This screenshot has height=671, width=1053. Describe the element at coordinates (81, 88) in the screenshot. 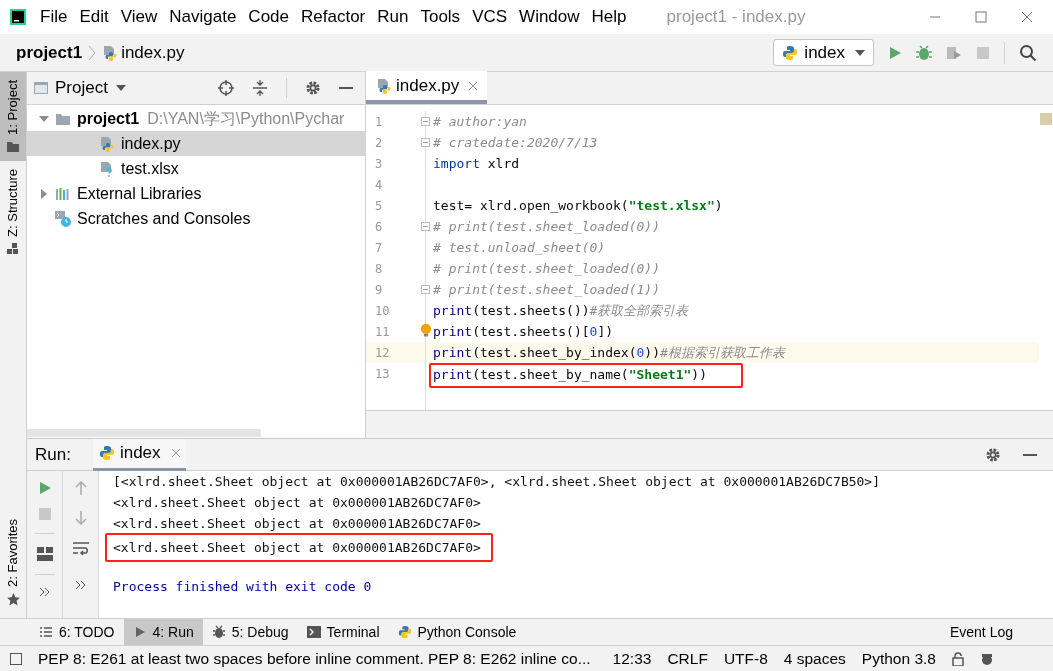

I see `panel-title: Project` at that location.